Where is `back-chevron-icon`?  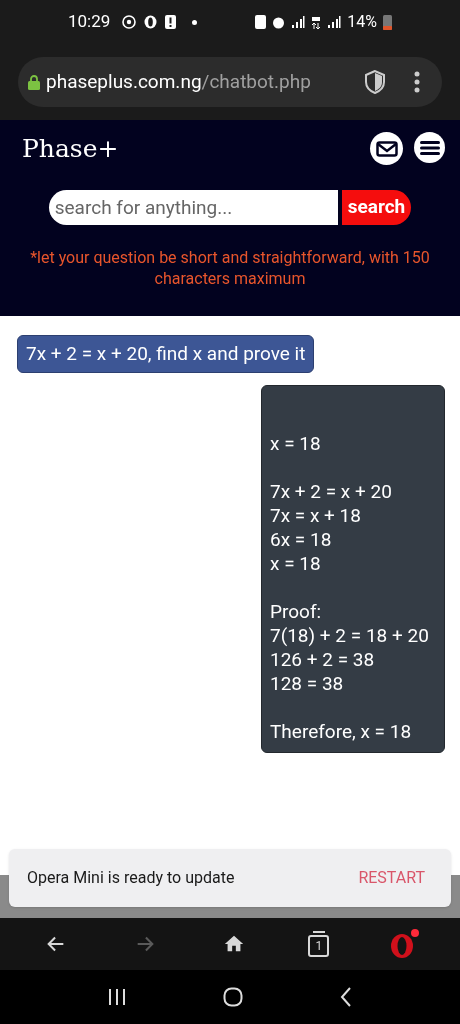 back-chevron-icon is located at coordinates (345, 997).